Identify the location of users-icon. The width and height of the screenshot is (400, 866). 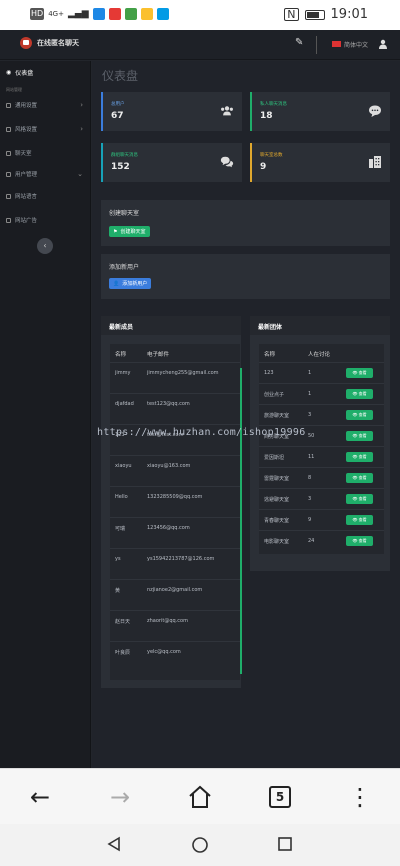
(227, 111).